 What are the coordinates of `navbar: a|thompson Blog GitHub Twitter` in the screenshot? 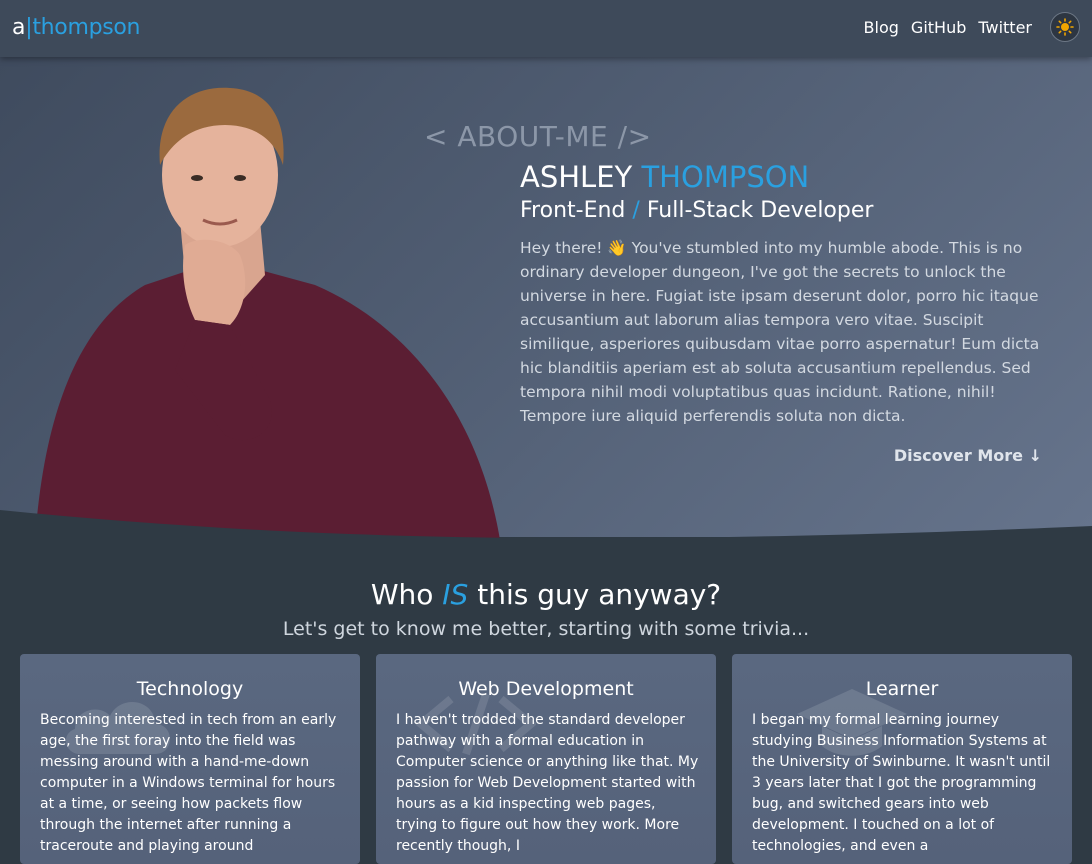 It's located at (546, 28).